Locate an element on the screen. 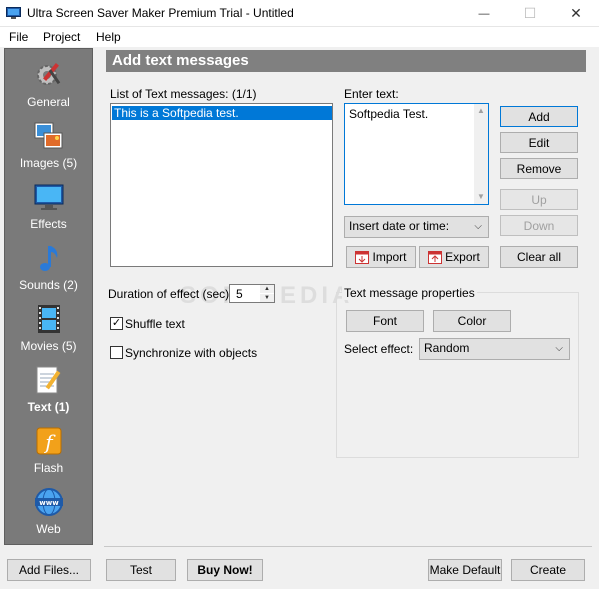 This screenshot has height=589, width=599. monitor-icon is located at coordinates (49, 197).